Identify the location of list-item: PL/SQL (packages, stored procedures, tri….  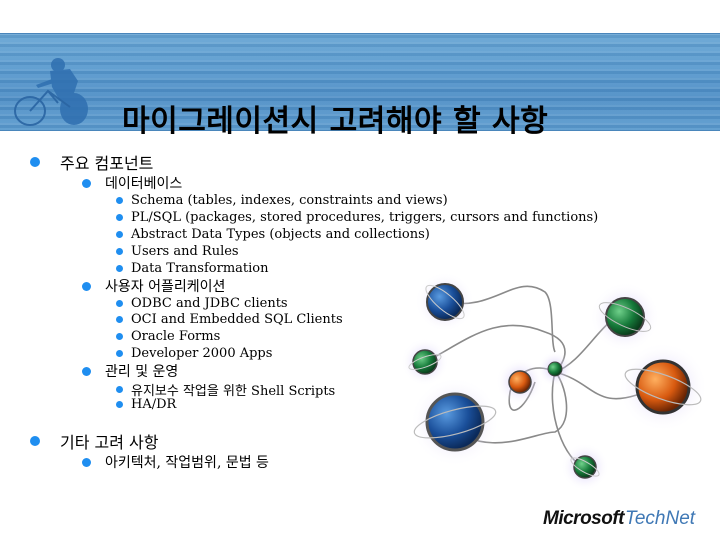
(357, 217).